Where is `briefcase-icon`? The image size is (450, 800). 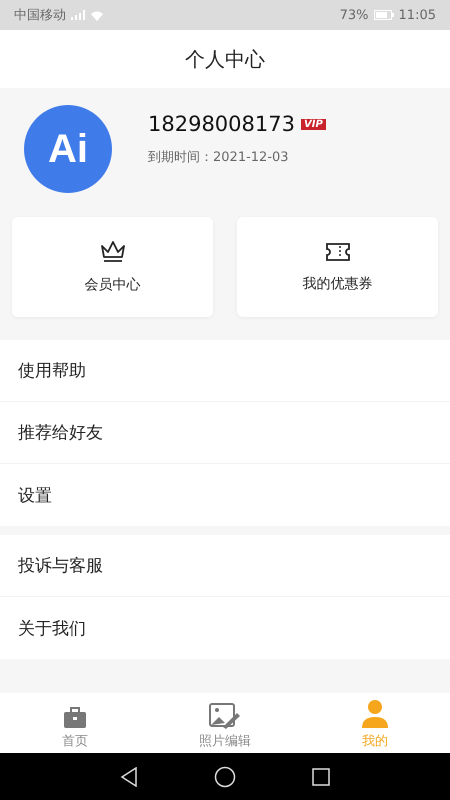
briefcase-icon is located at coordinates (75, 718).